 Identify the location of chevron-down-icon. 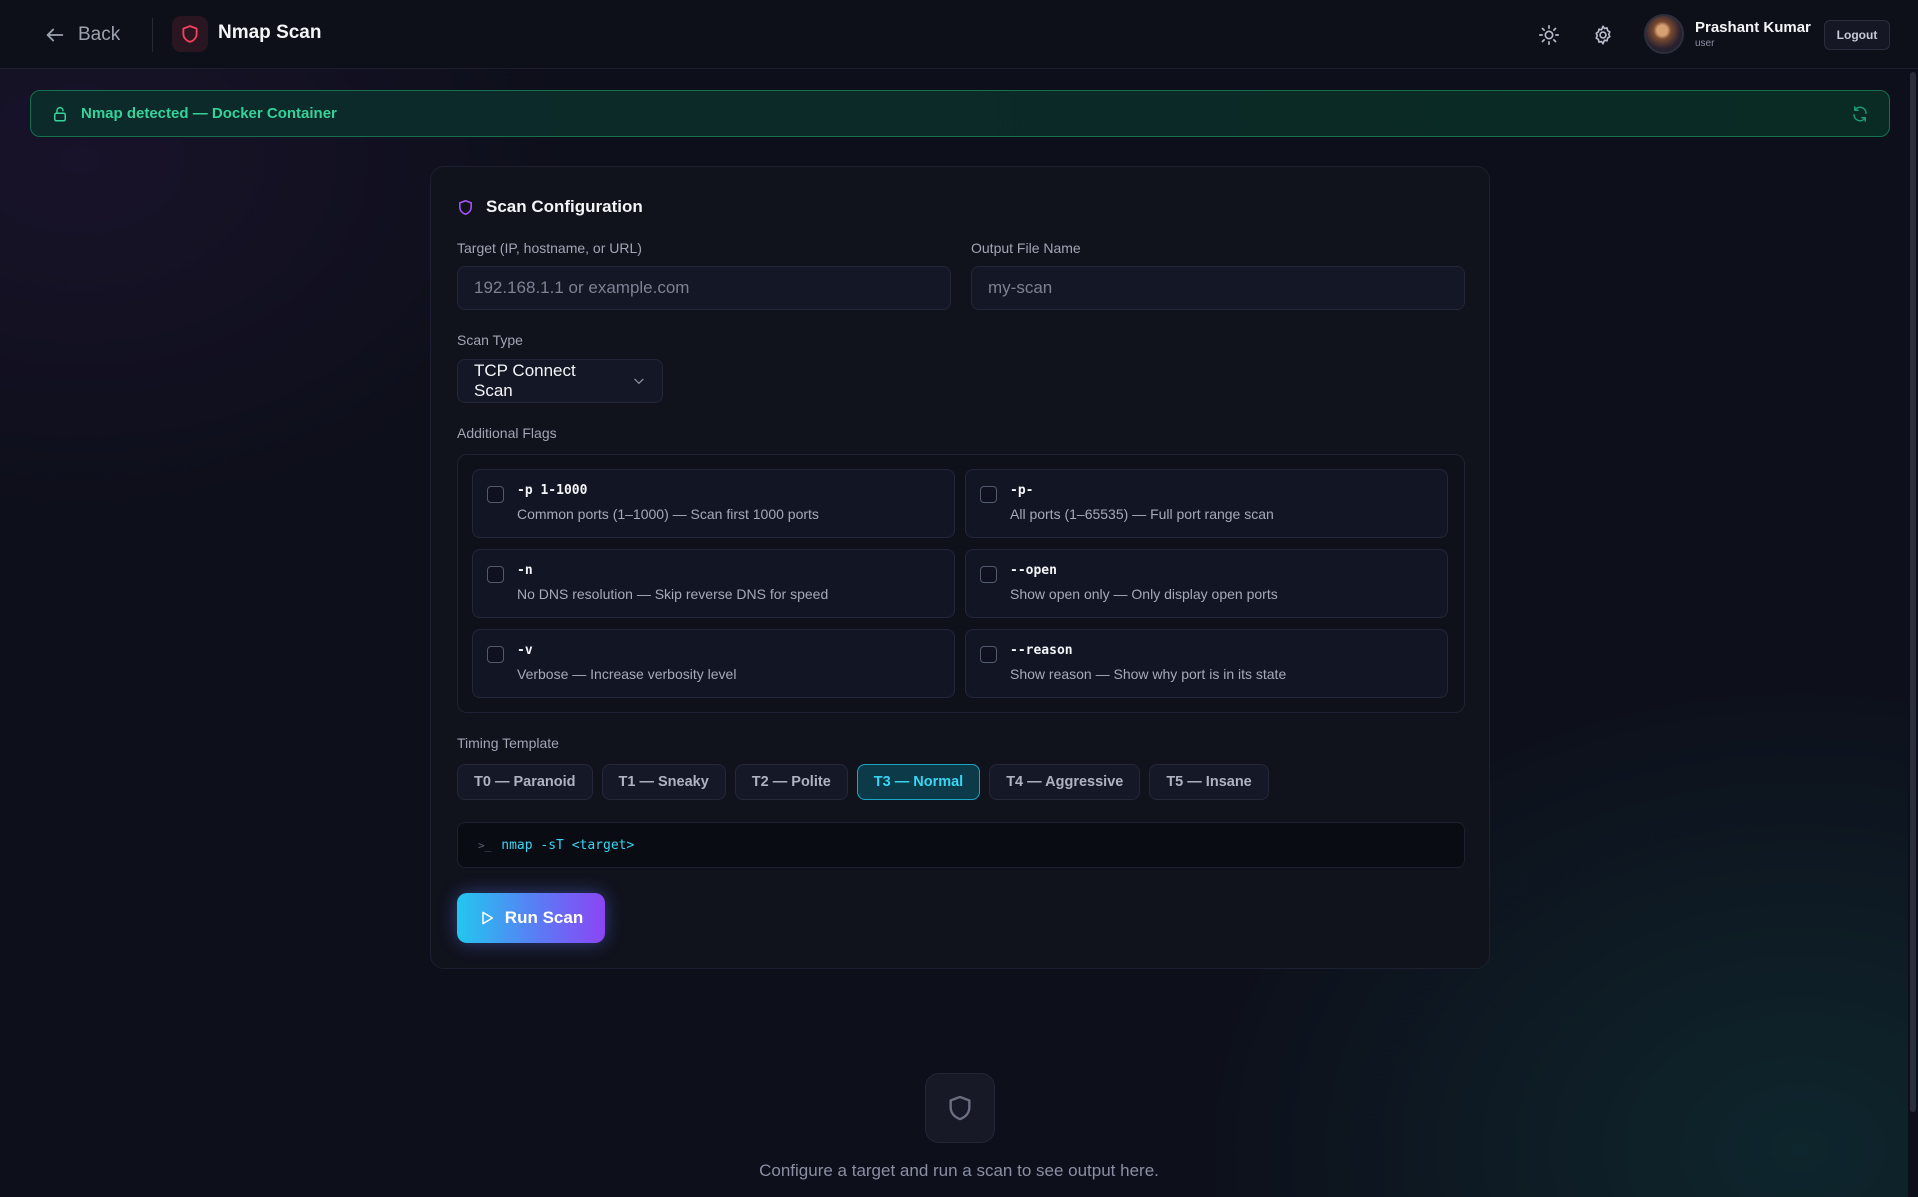
(639, 381).